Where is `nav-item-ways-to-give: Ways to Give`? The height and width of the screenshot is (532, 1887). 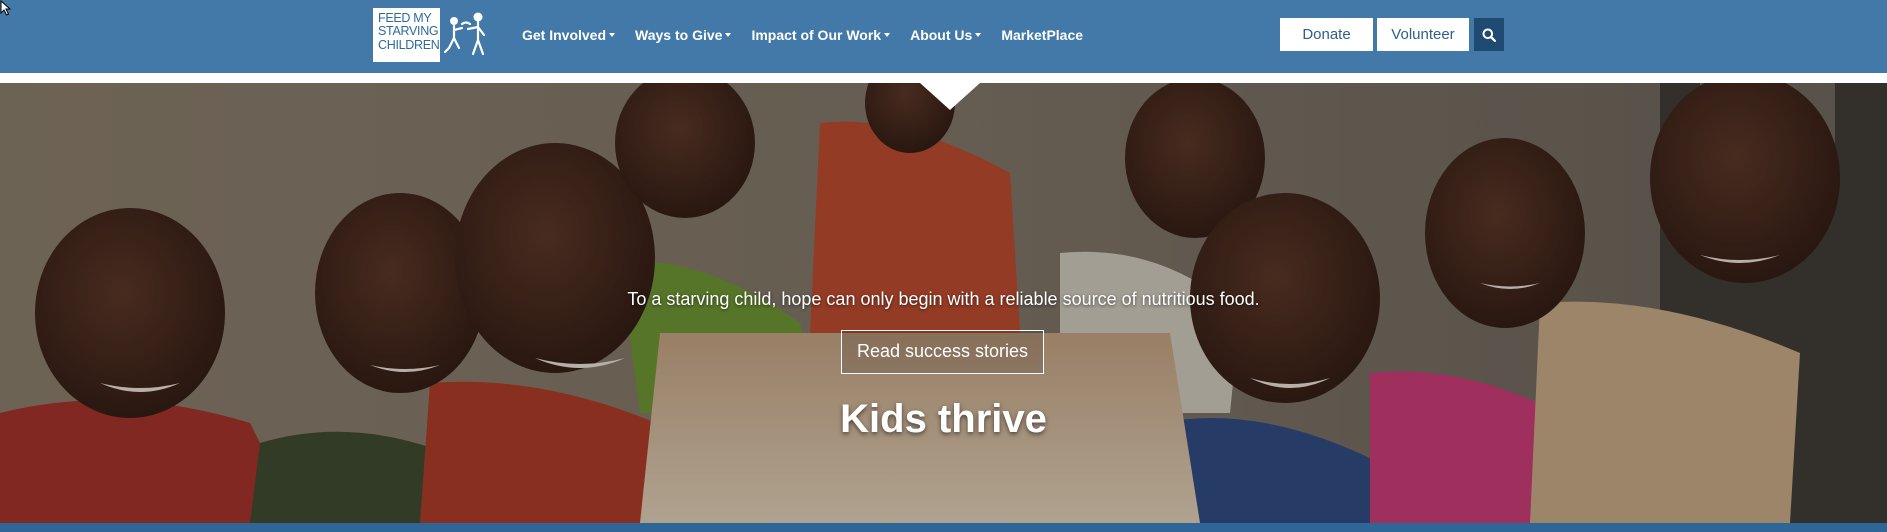 nav-item-ways-to-give: Ways to Give is located at coordinates (683, 35).